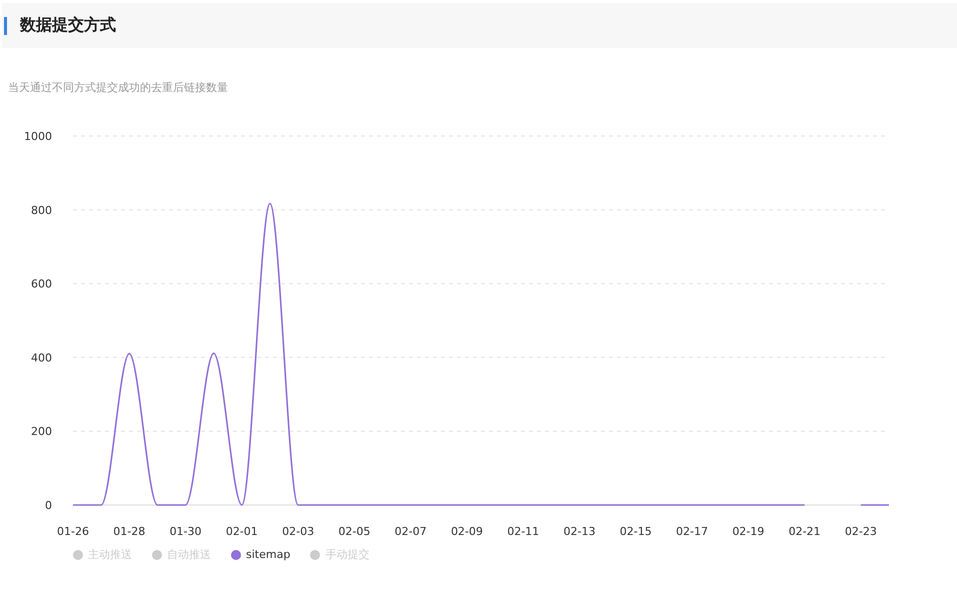 The image size is (957, 595). Describe the element at coordinates (186, 531) in the screenshot. I see `x-axis-label: 01-30` at that location.